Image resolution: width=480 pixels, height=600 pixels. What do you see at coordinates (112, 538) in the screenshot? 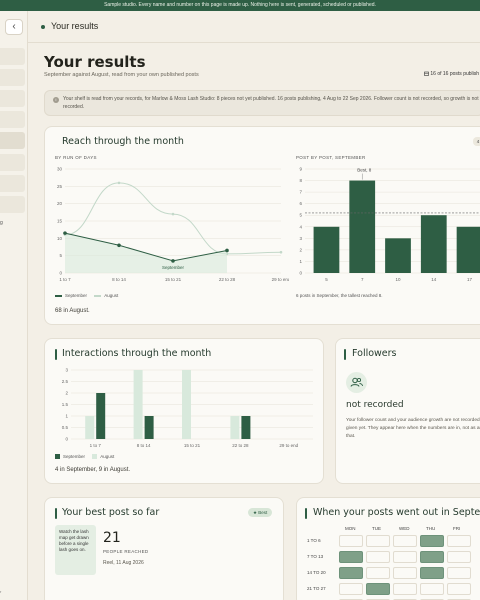
I see `best-post-value: 21` at bounding box center [112, 538].